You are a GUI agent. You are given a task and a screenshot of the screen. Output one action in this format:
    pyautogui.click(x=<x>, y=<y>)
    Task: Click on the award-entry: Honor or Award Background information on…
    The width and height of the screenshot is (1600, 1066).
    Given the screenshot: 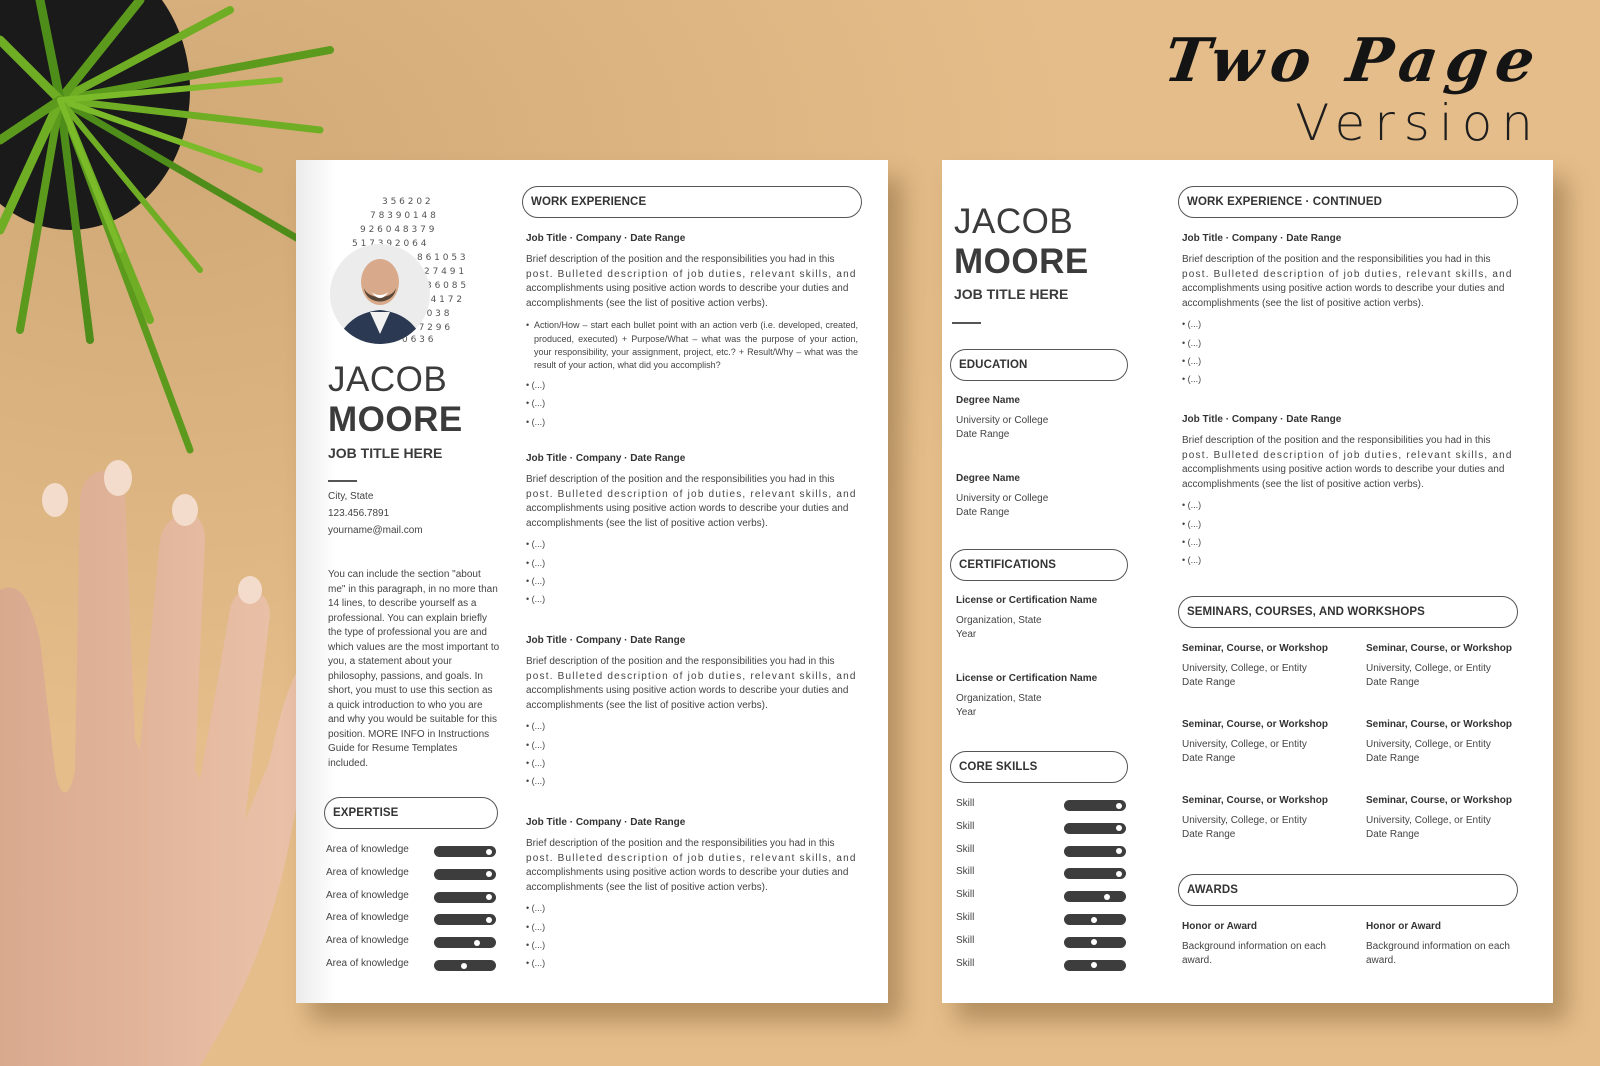 What is the action you would take?
    pyautogui.click(x=1438, y=943)
    